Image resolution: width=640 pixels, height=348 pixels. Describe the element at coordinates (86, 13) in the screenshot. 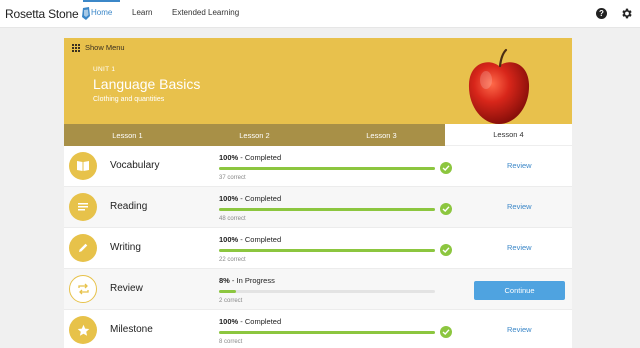

I see `logo-mark-icon` at that location.